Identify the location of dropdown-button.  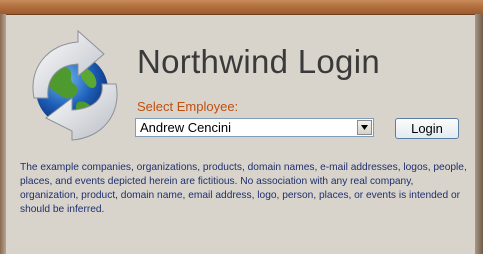
(364, 127).